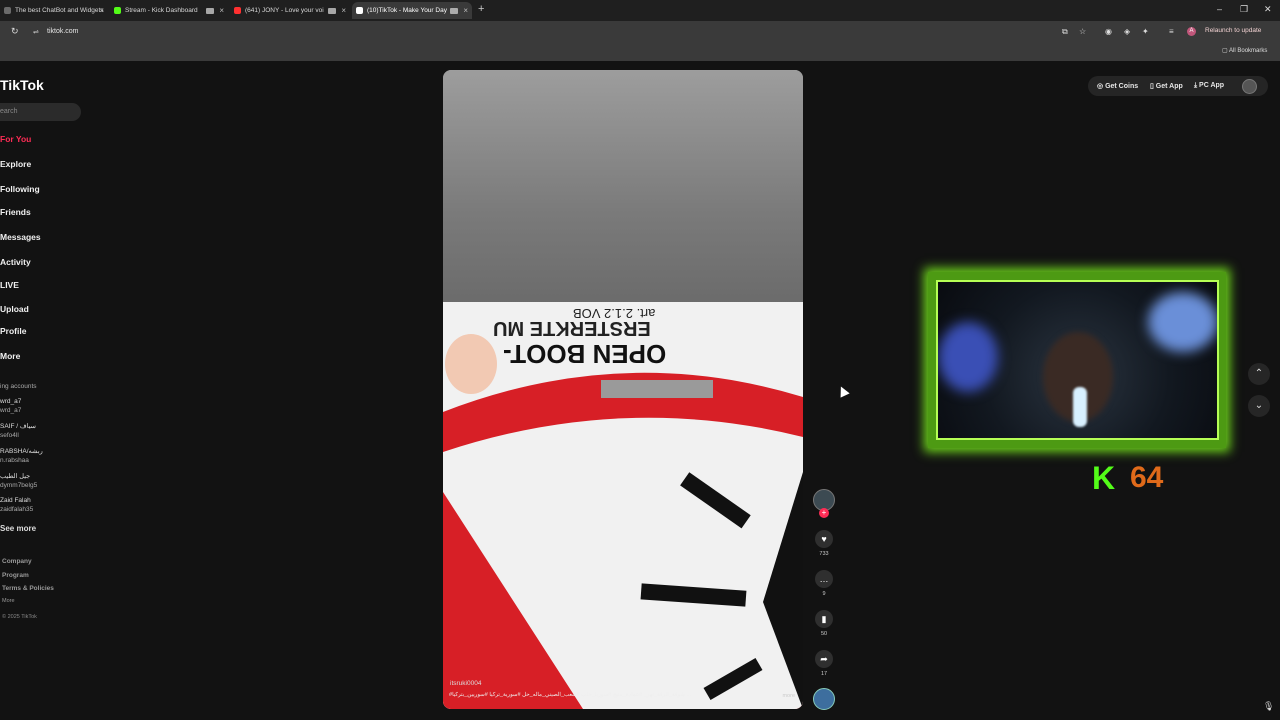 This screenshot has height=720, width=1280. I want to click on browser-tab: Stream - Kick Dashboard ×, so click(169, 10).